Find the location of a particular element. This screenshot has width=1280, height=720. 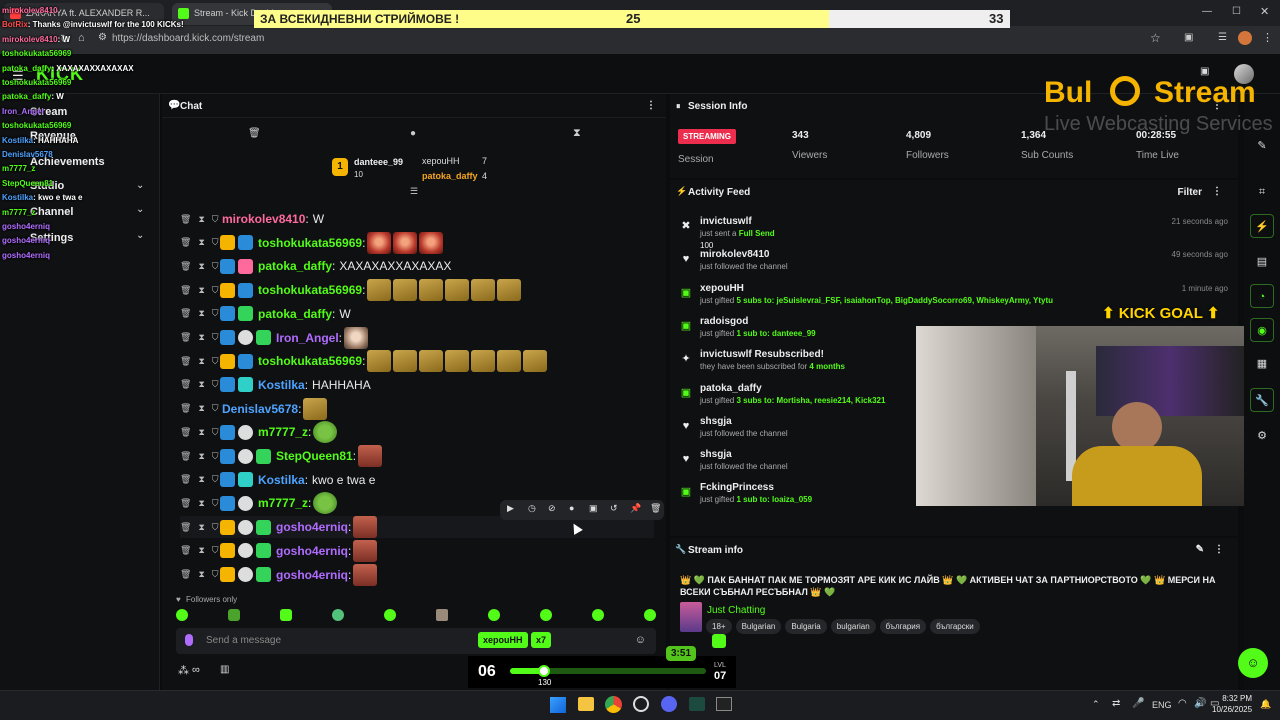

minimize-icon: — is located at coordinates (1207, 11).